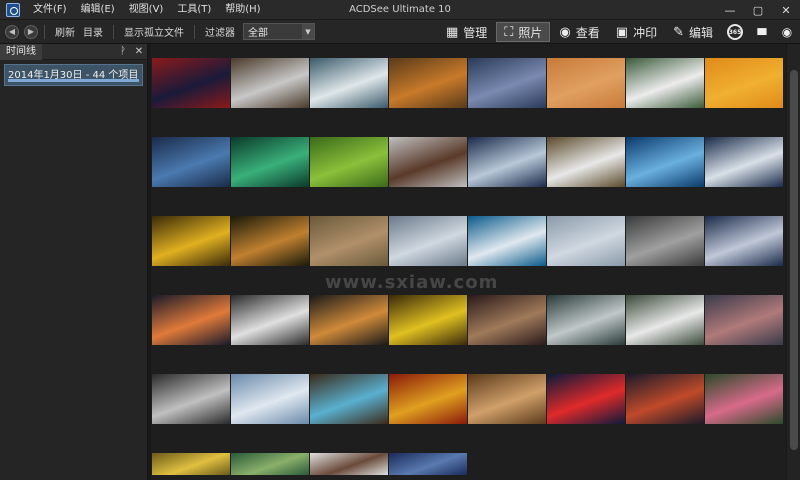 The width and height of the screenshot is (800, 480). I want to click on mode-develop-button: ▣ 冲印, so click(636, 32).